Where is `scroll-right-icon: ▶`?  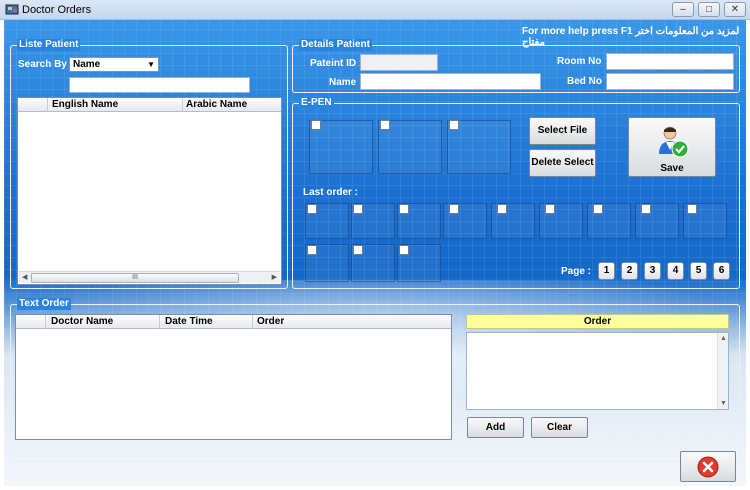 scroll-right-icon: ▶ is located at coordinates (274, 278).